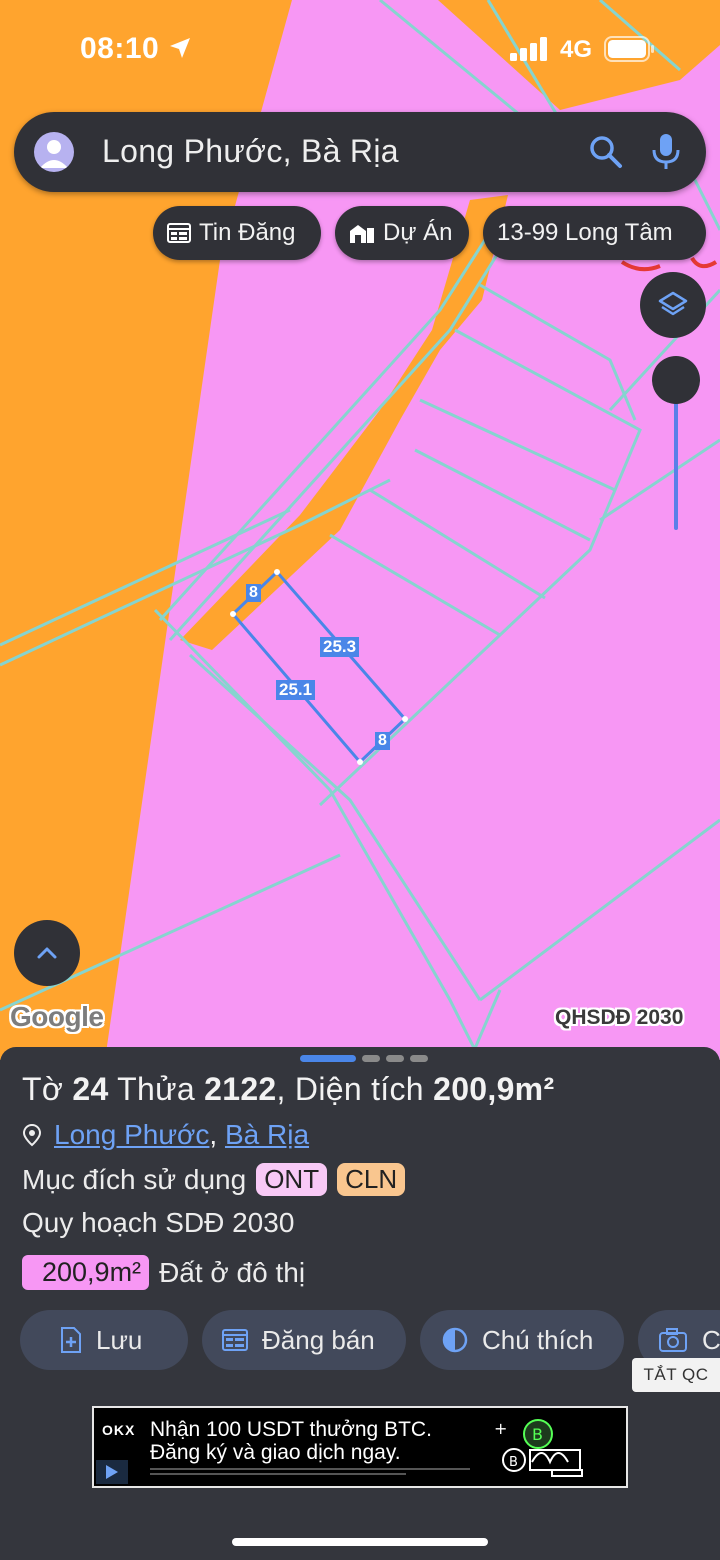 This screenshot has height=1560, width=720. What do you see at coordinates (673, 1340) in the screenshot?
I see `camera-icon` at bounding box center [673, 1340].